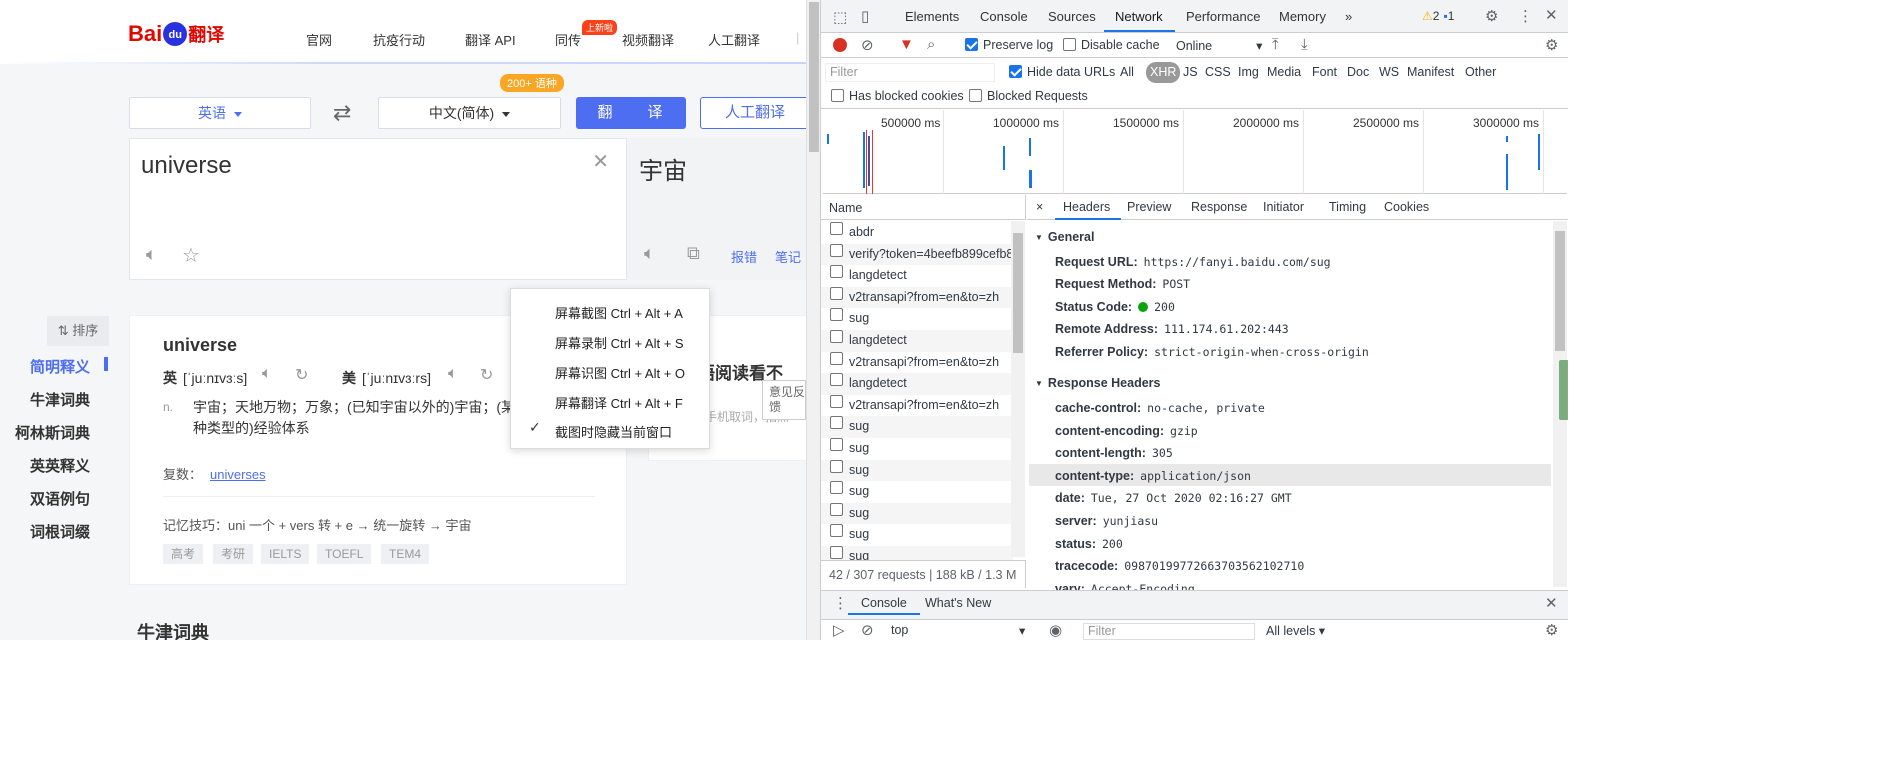 The height and width of the screenshot is (774, 1897). What do you see at coordinates (884, 603) in the screenshot?
I see `drawer-tab-console: Console` at bounding box center [884, 603].